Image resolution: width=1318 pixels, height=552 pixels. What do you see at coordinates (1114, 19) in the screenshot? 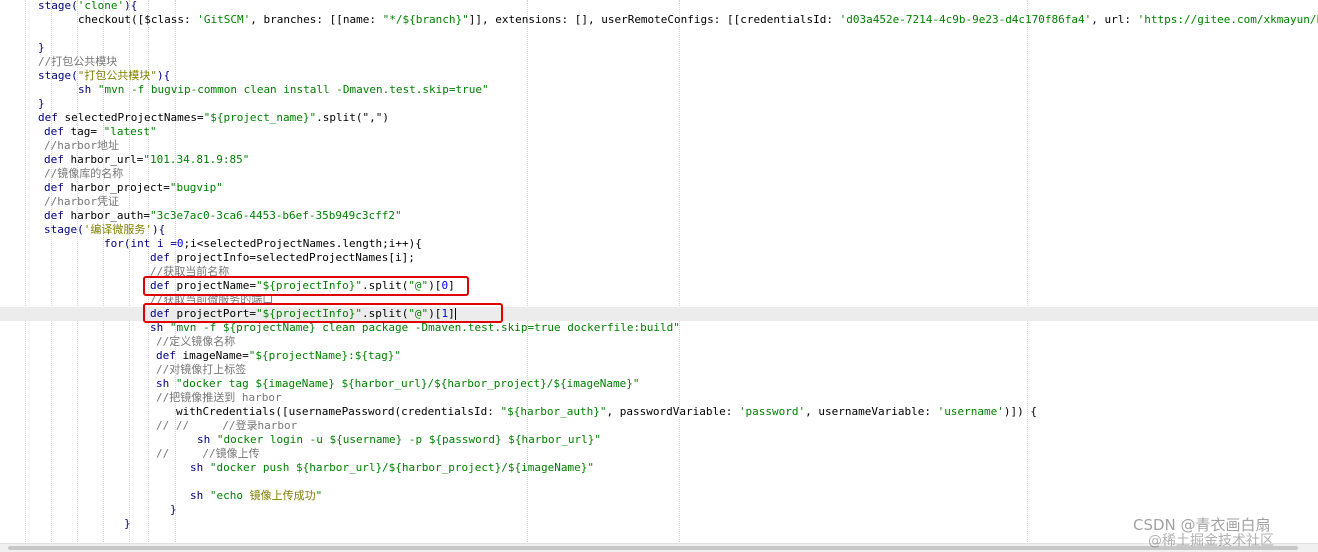
I see `code-token: , url:` at bounding box center [1114, 19].